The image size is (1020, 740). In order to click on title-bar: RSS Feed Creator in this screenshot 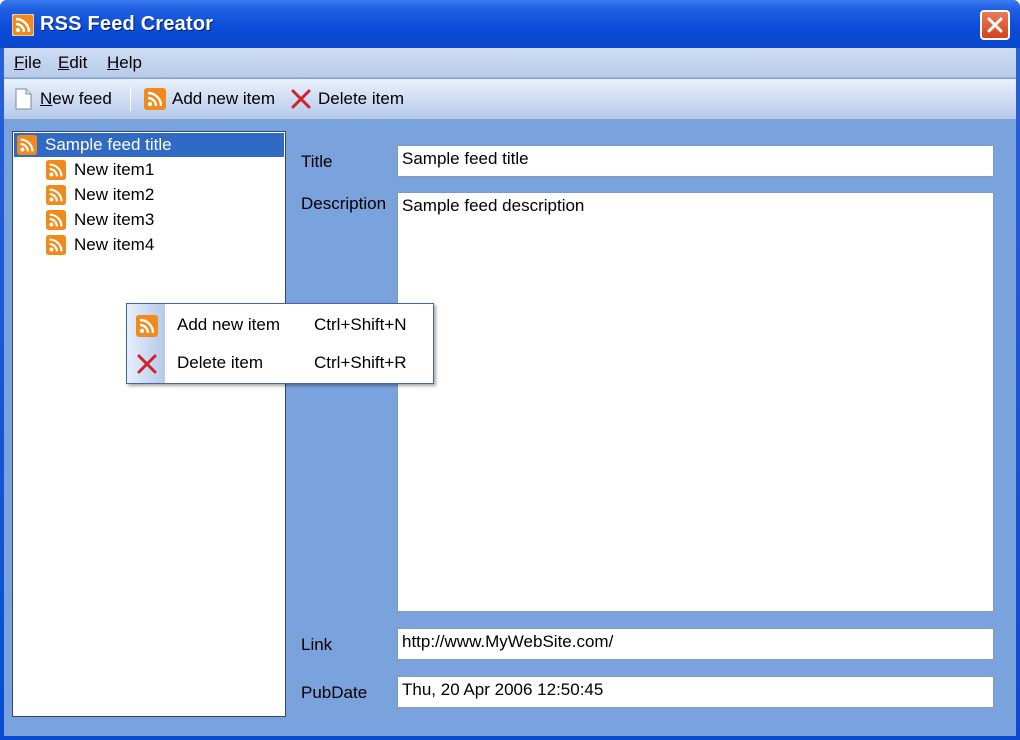, I will do `click(510, 24)`.